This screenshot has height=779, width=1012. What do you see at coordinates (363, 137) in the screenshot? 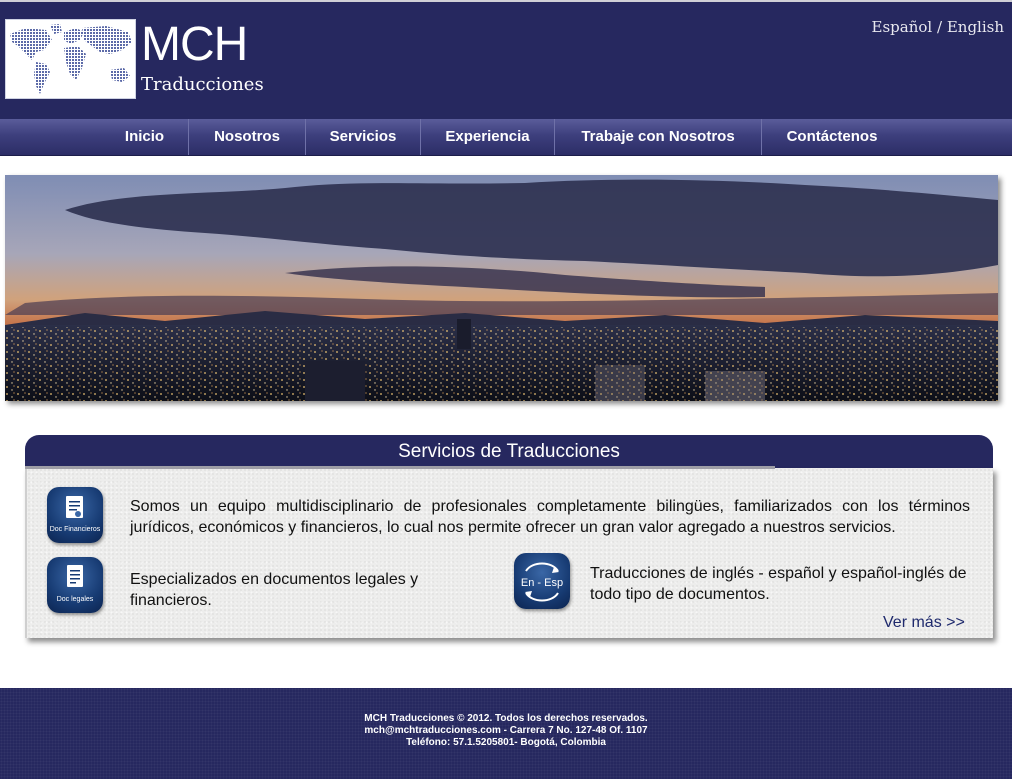
I see `nav-item-servicios: Servicios` at bounding box center [363, 137].